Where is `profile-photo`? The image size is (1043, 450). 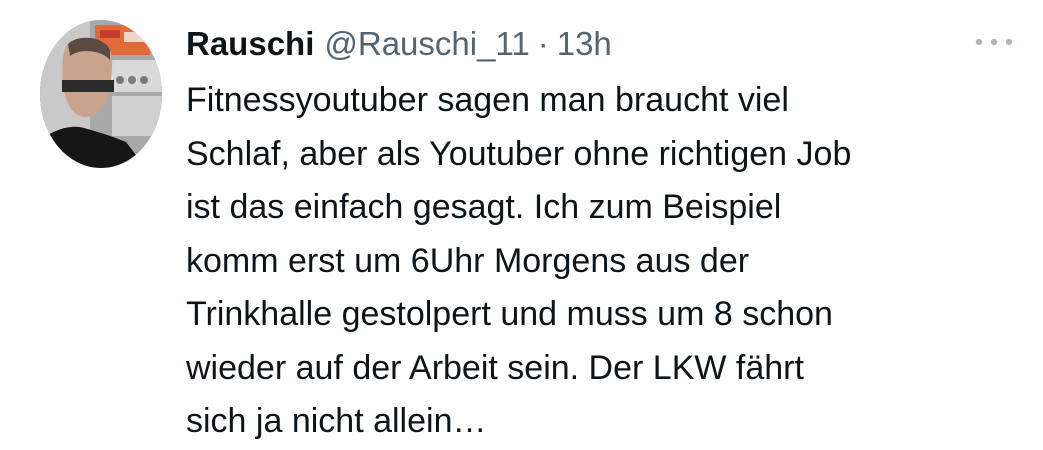 profile-photo is located at coordinates (101, 94).